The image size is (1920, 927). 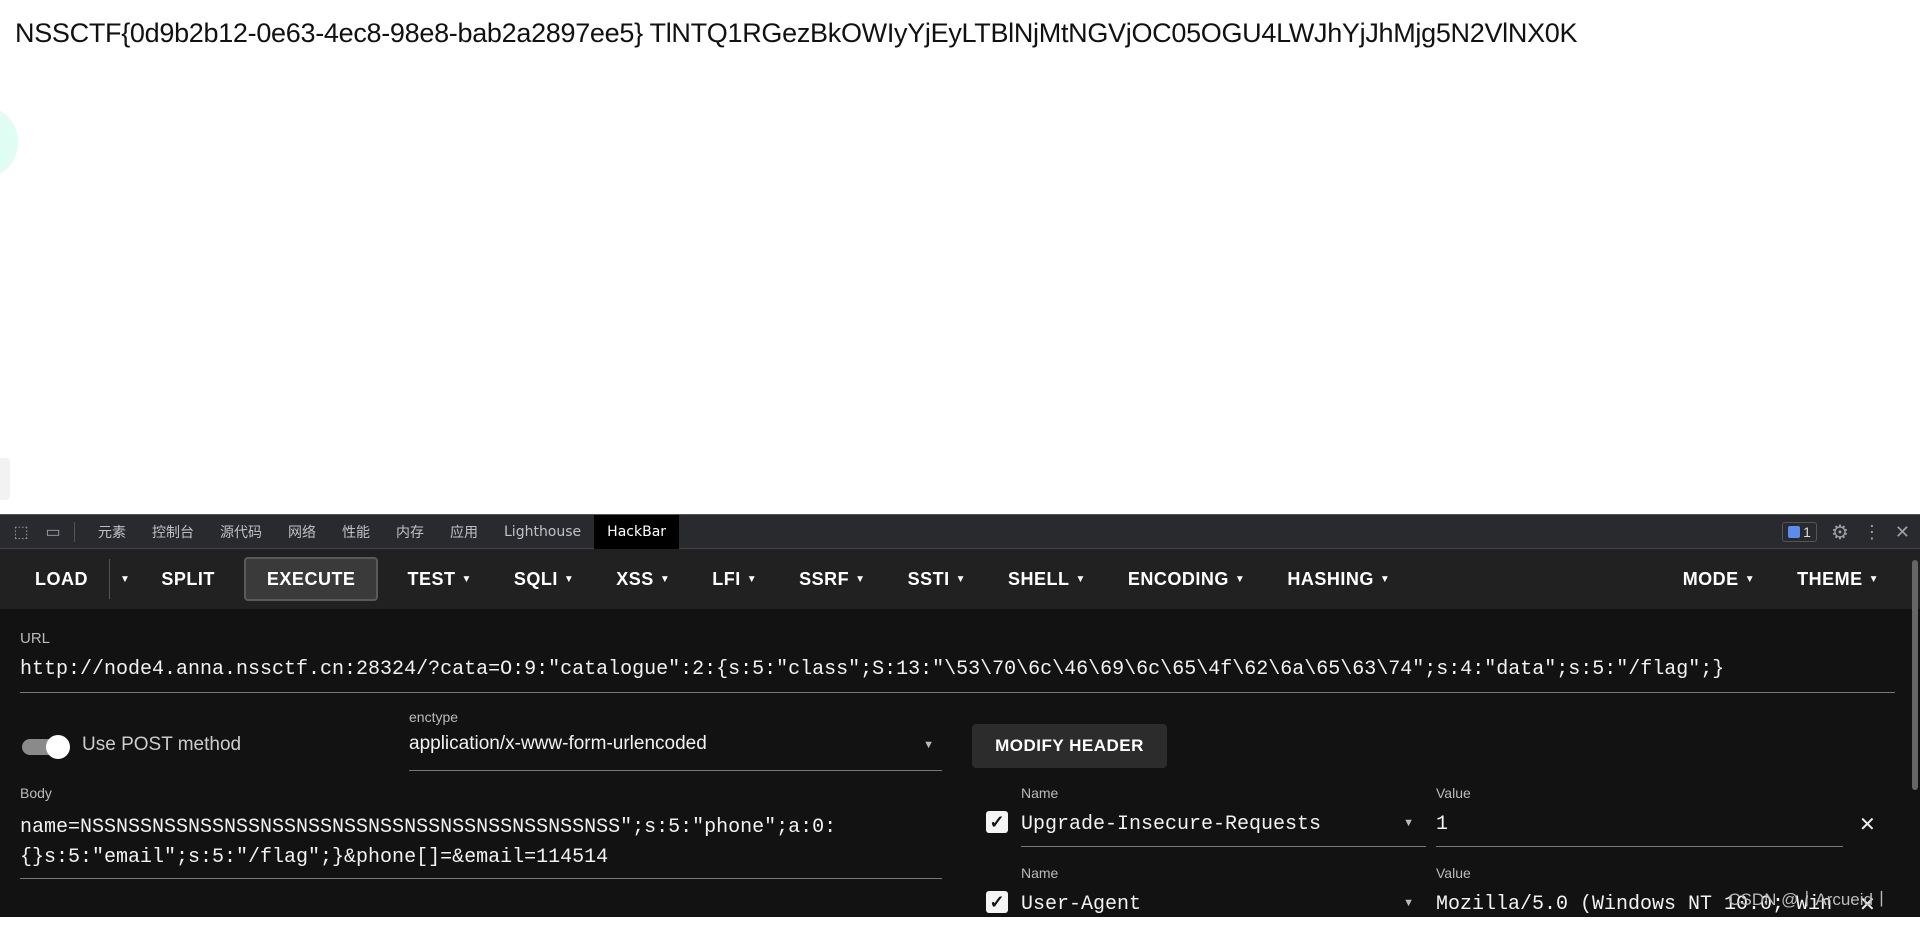 I want to click on tab-memory: 内存, so click(x=410, y=532).